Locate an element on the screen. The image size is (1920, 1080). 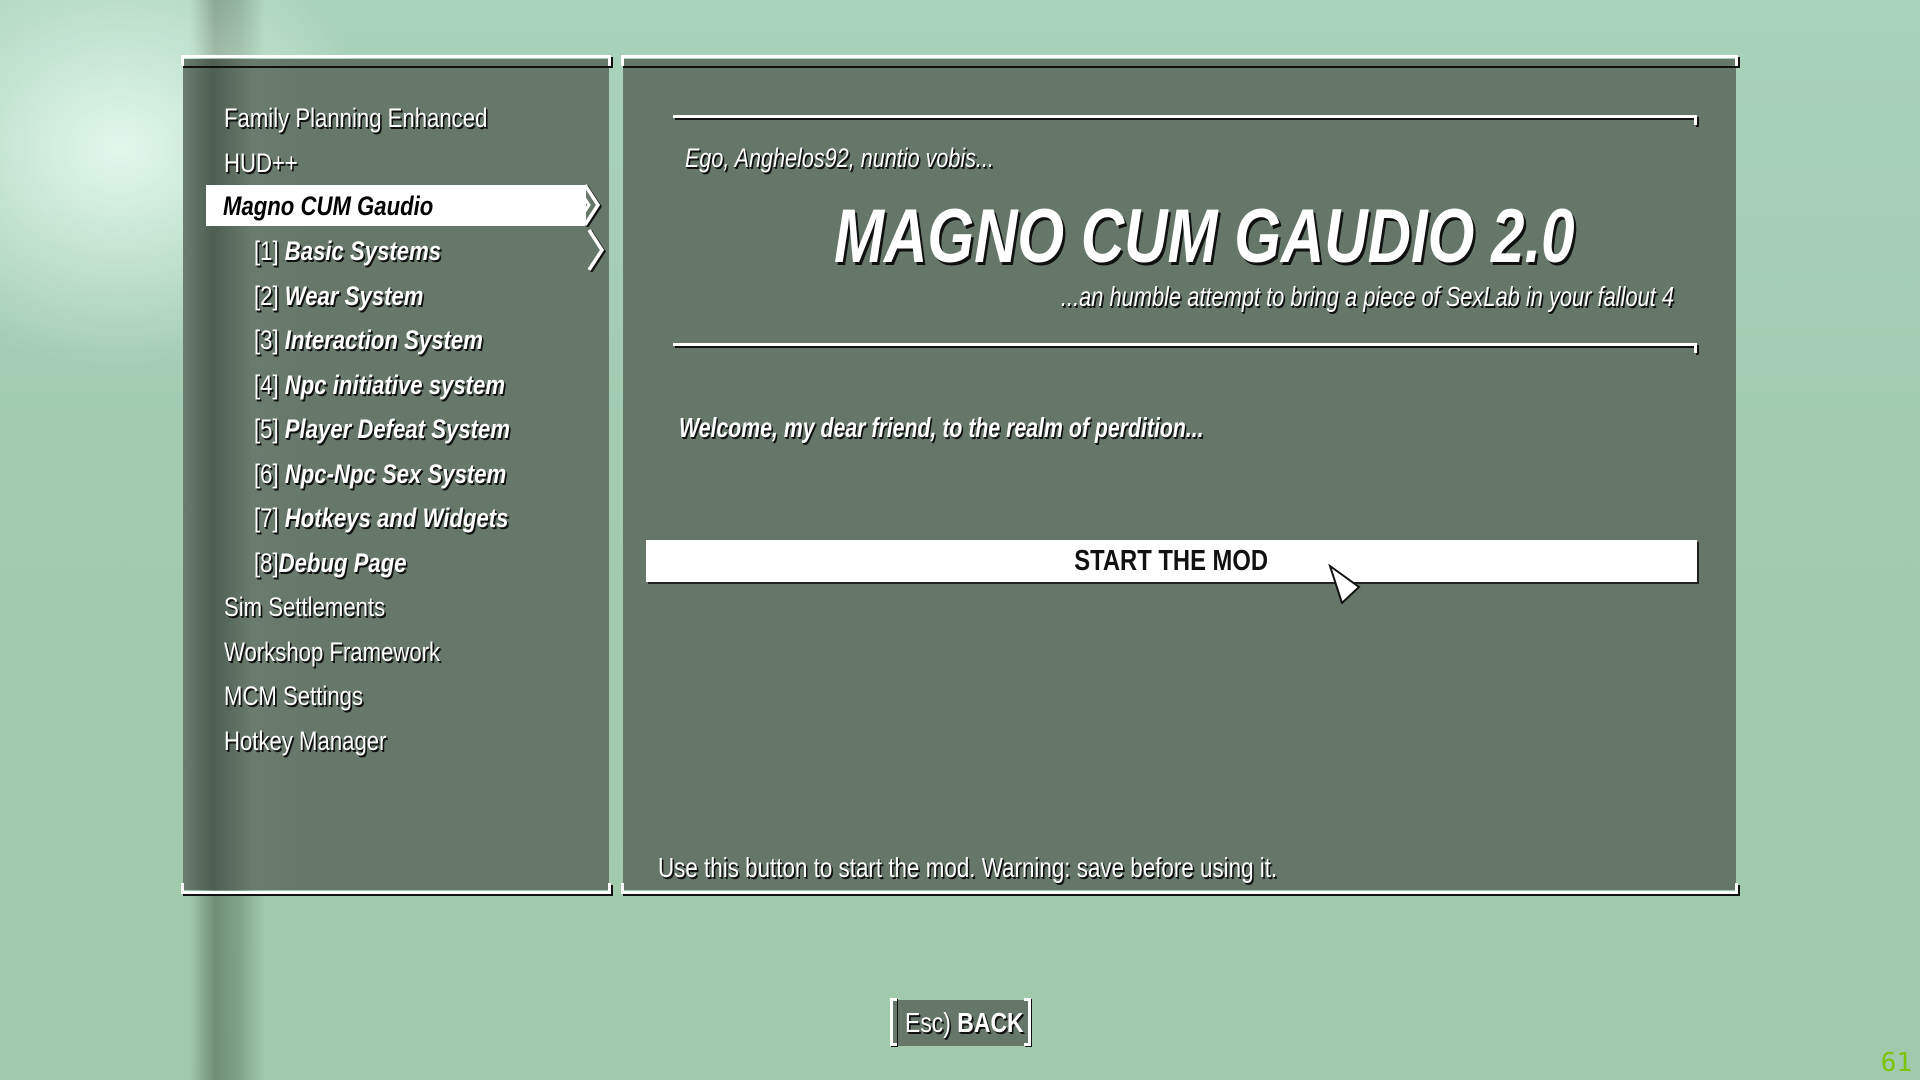
page-item-npc-npc-sex-system: [6] Npc-Npc Sex System is located at coordinates (408, 474).